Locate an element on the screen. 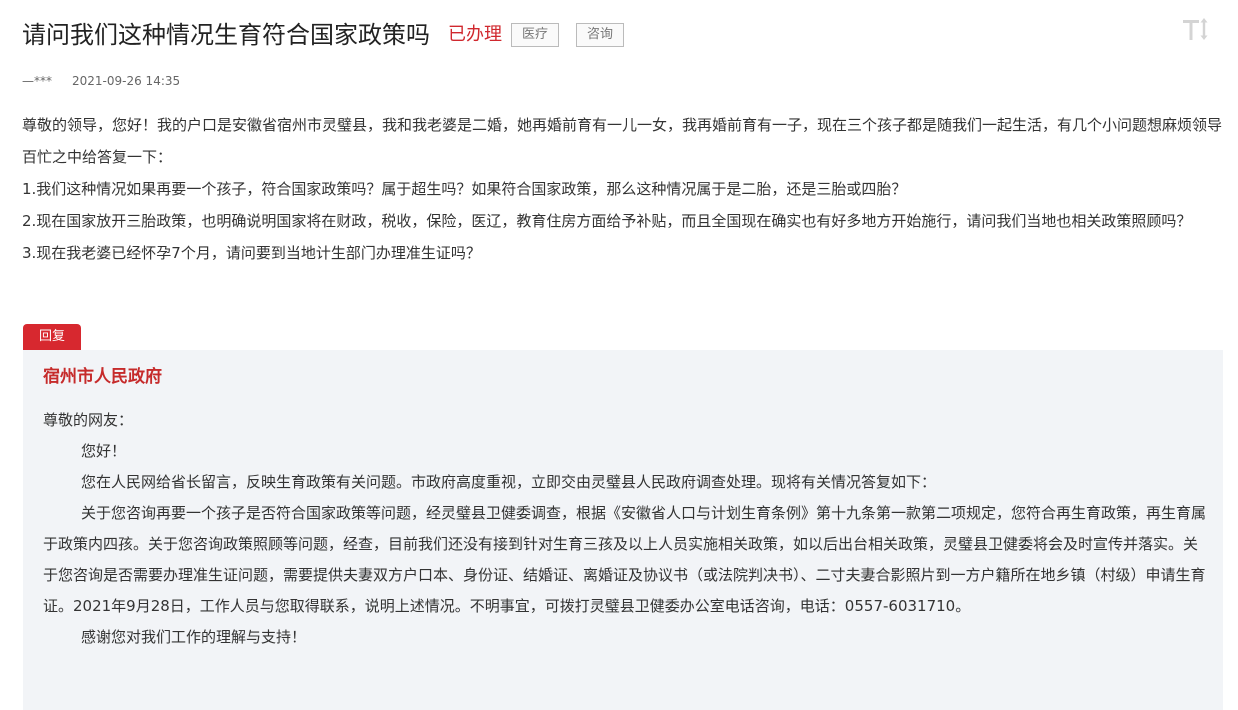 This screenshot has height=710, width=1238. page-title: 请问我们这种情况生育符合国家政策吗 is located at coordinates (226, 35).